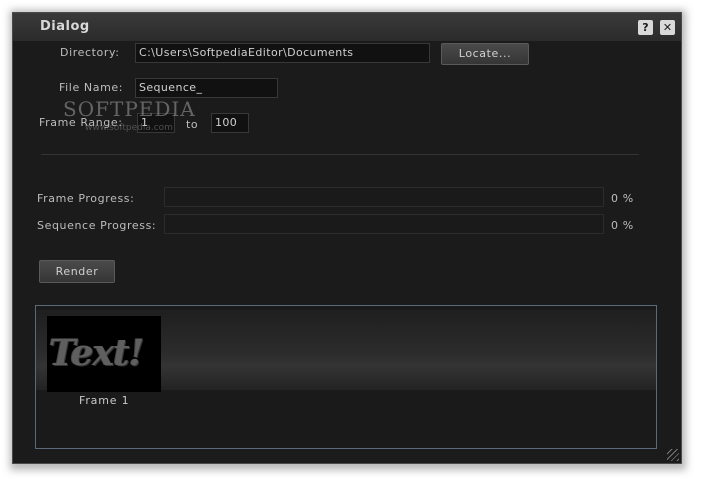  Describe the element at coordinates (622, 198) in the screenshot. I see `frame-progress-percent: 0 %` at that location.